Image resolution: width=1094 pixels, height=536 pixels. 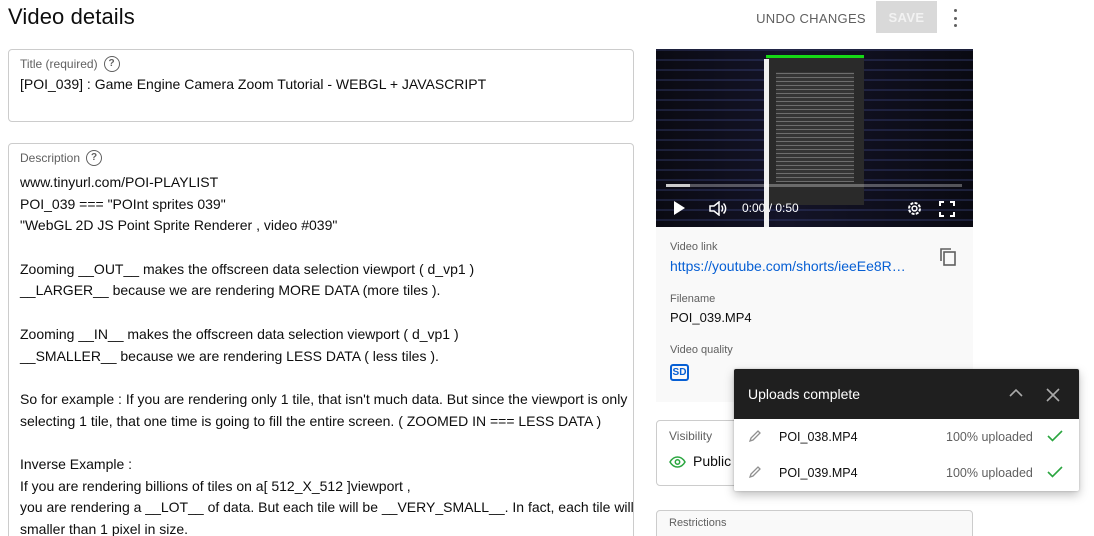 I want to click on video-frame-inner-screen, so click(x=815, y=130).